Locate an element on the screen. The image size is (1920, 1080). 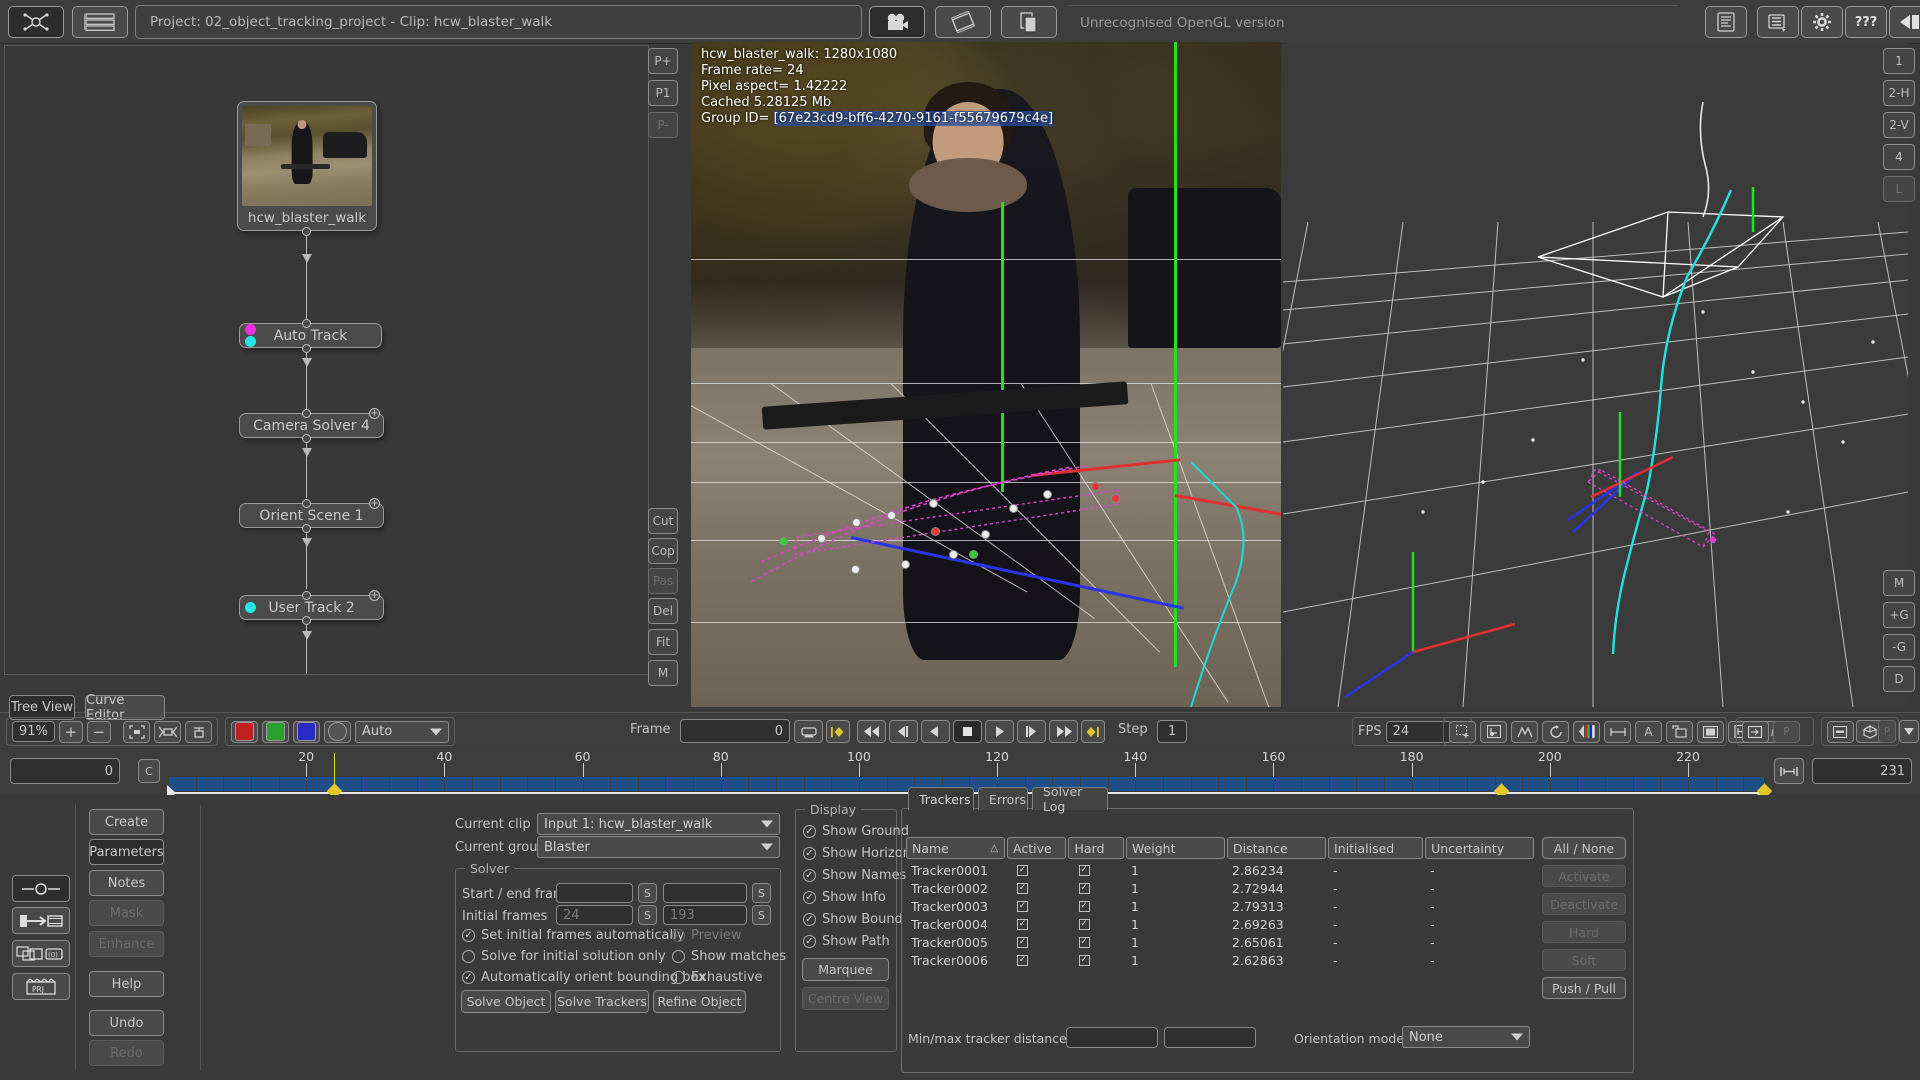
mode-menu-button: M is located at coordinates (663, 673).